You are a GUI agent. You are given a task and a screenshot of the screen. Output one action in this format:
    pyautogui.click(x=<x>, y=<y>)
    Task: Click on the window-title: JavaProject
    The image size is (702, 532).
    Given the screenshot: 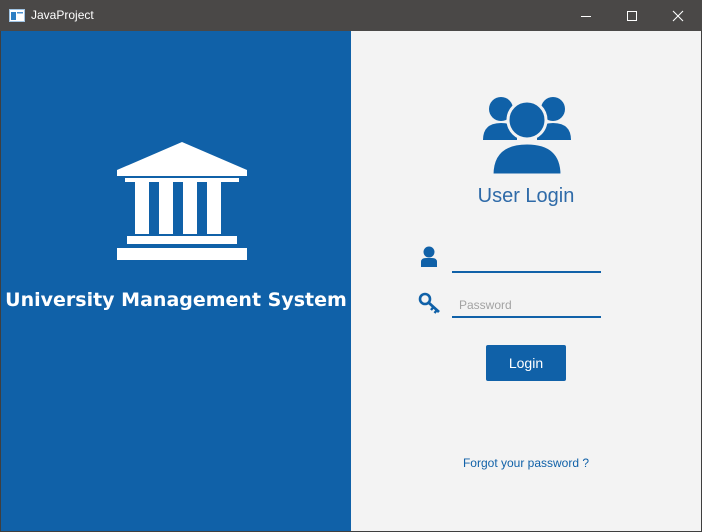 What is the action you would take?
    pyautogui.click(x=62, y=15)
    